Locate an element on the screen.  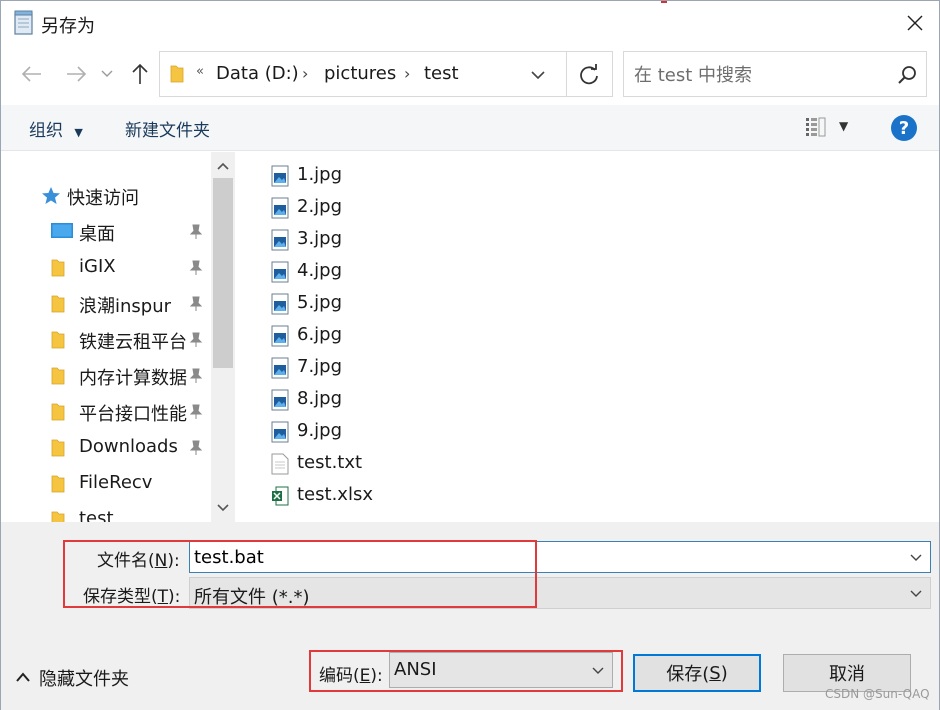
file-name: 8.jpg is located at coordinates (320, 398).